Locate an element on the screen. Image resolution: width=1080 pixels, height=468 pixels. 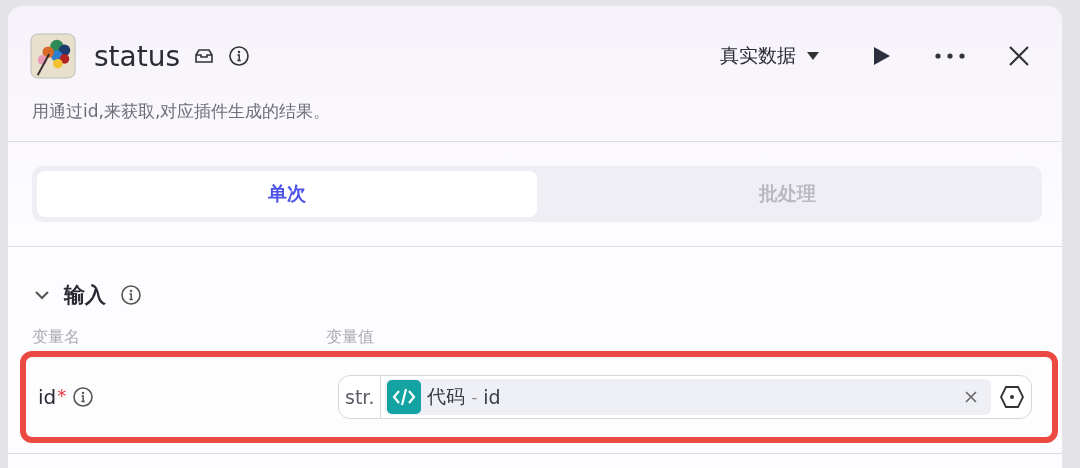
clear-icon is located at coordinates (971, 397).